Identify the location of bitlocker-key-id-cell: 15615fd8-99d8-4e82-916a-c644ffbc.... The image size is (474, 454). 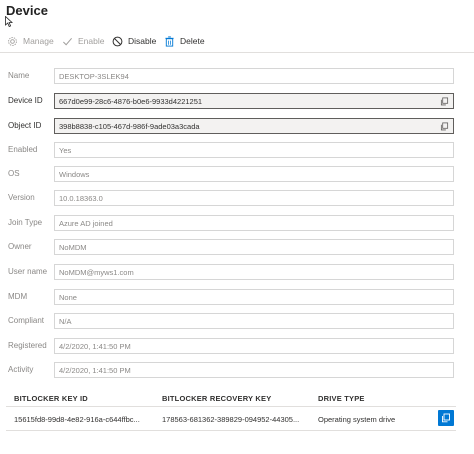
(77, 419).